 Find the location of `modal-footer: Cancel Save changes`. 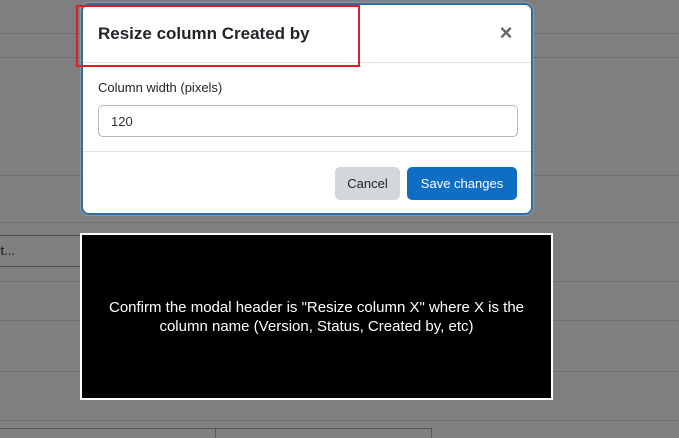

modal-footer: Cancel Save changes is located at coordinates (307, 182).